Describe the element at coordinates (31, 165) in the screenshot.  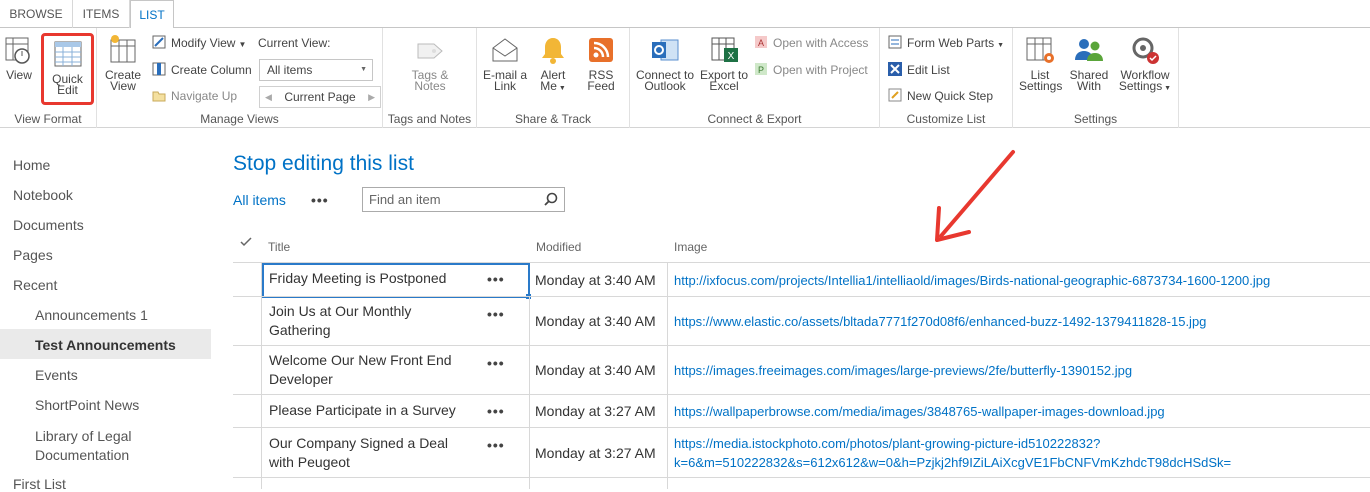
I see `nav-item-home: Home` at that location.